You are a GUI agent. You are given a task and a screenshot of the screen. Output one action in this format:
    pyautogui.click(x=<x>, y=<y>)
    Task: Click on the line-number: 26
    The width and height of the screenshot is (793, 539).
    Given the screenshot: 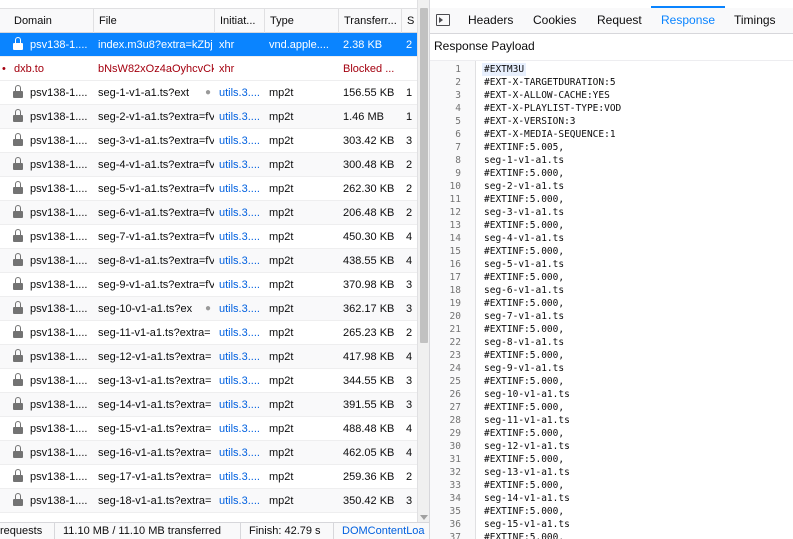 What is the action you would take?
    pyautogui.click(x=455, y=394)
    